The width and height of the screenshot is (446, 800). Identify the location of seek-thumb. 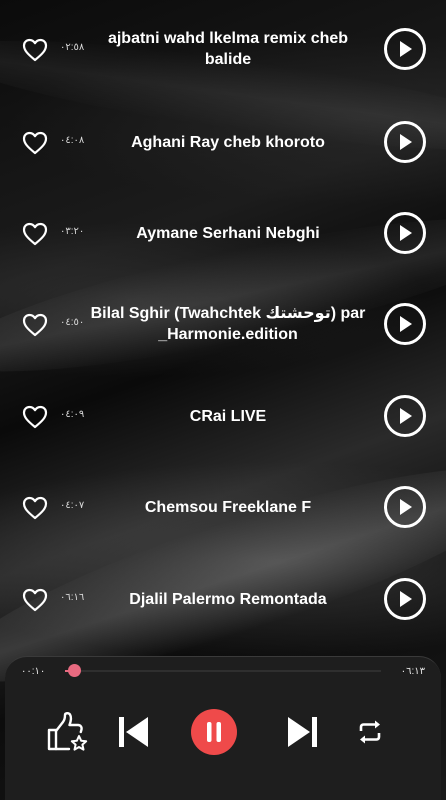
(75, 670).